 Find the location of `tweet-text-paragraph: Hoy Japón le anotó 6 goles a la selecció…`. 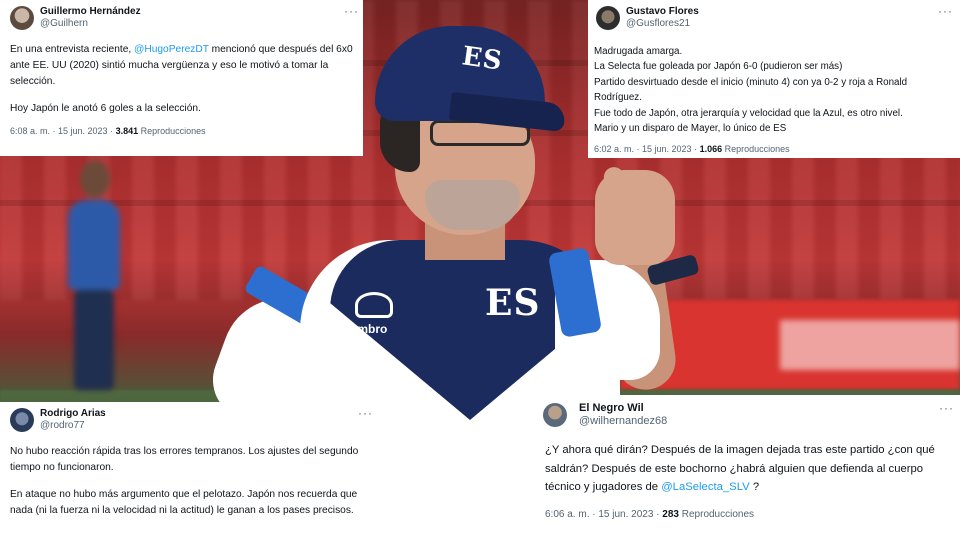

tweet-text-paragraph: Hoy Japón le anotó 6 goles a la selecció… is located at coordinates (105, 108).